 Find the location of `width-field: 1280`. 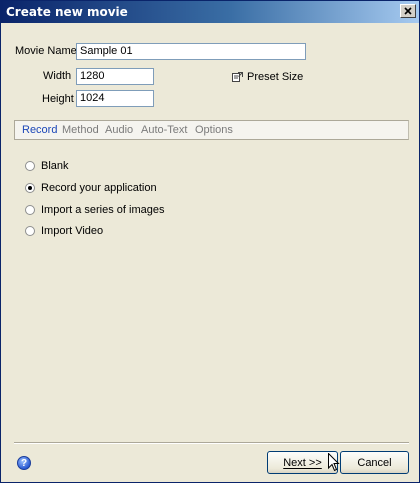

width-field: 1280 is located at coordinates (115, 76).